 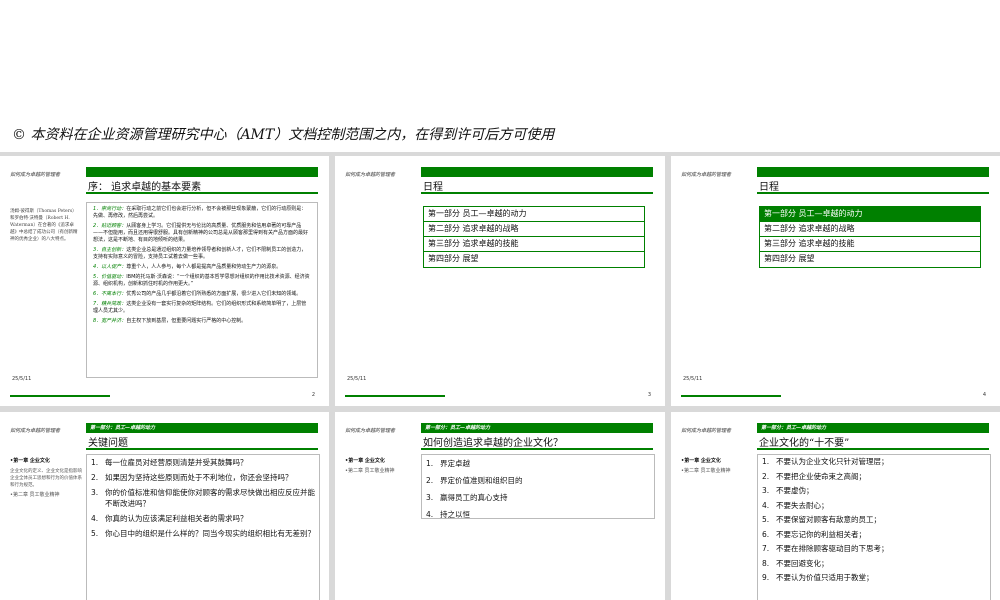 I want to click on list-text: 不要虚伪；, so click(x=795, y=490).